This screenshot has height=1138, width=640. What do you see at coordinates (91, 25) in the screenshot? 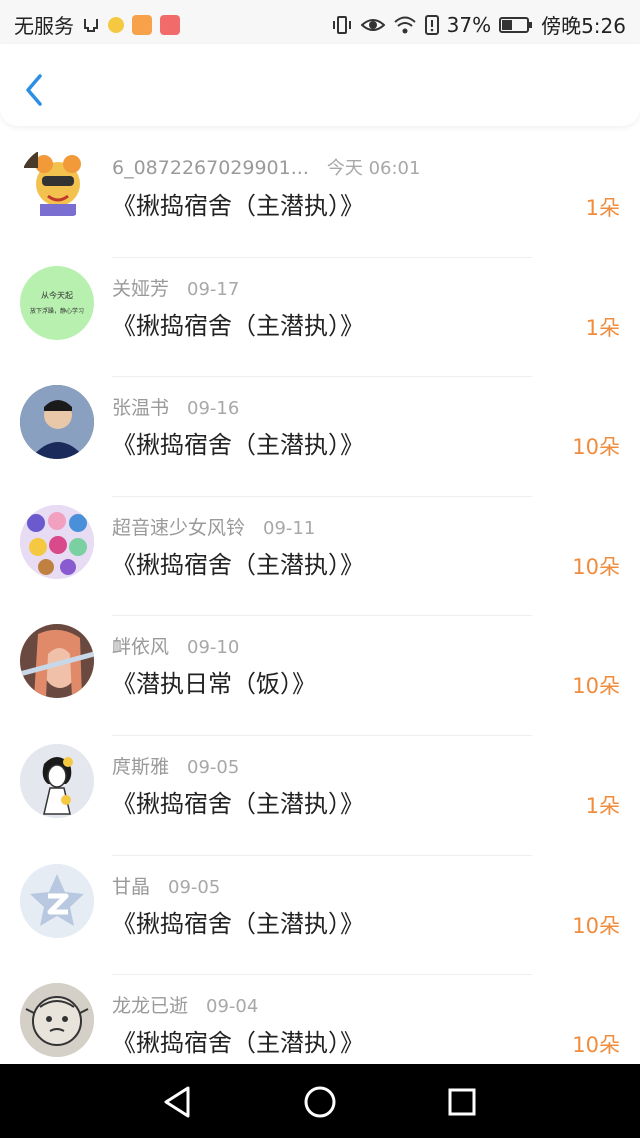
I see `usb-icon` at bounding box center [91, 25].